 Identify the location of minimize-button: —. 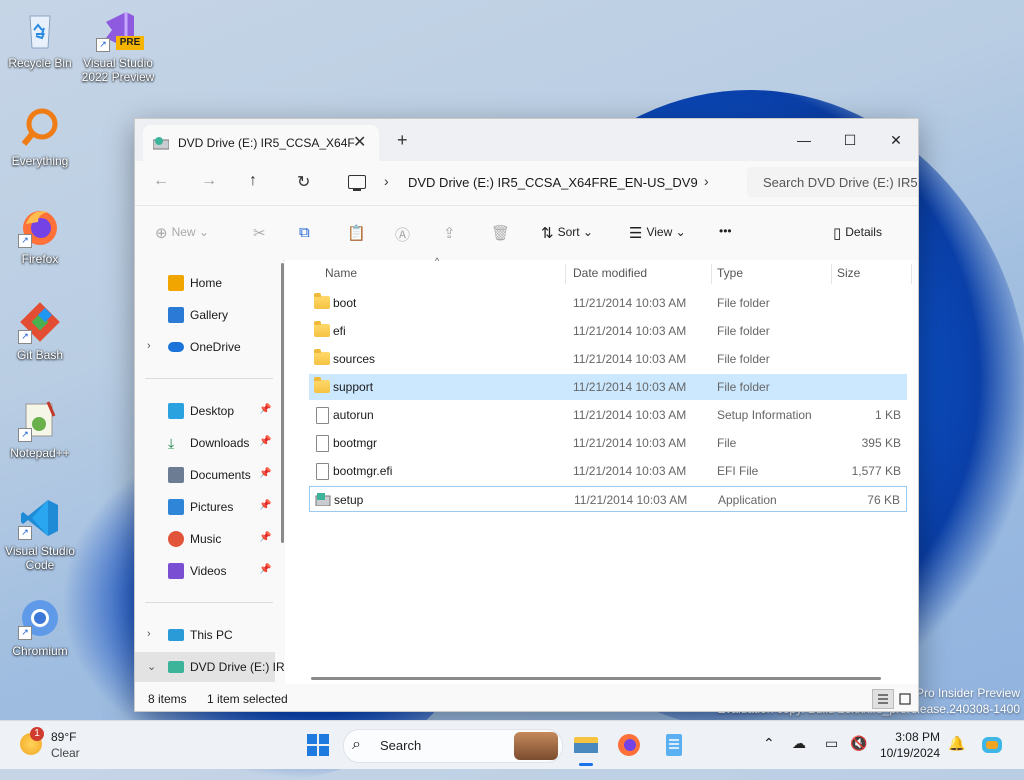
(804, 140).